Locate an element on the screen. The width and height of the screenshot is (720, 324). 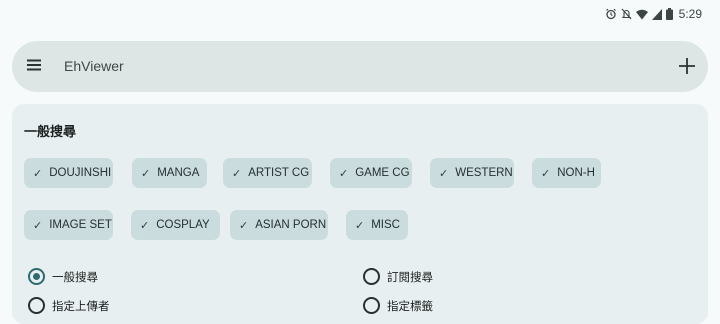
chip-label: COSPLAY is located at coordinates (183, 225).